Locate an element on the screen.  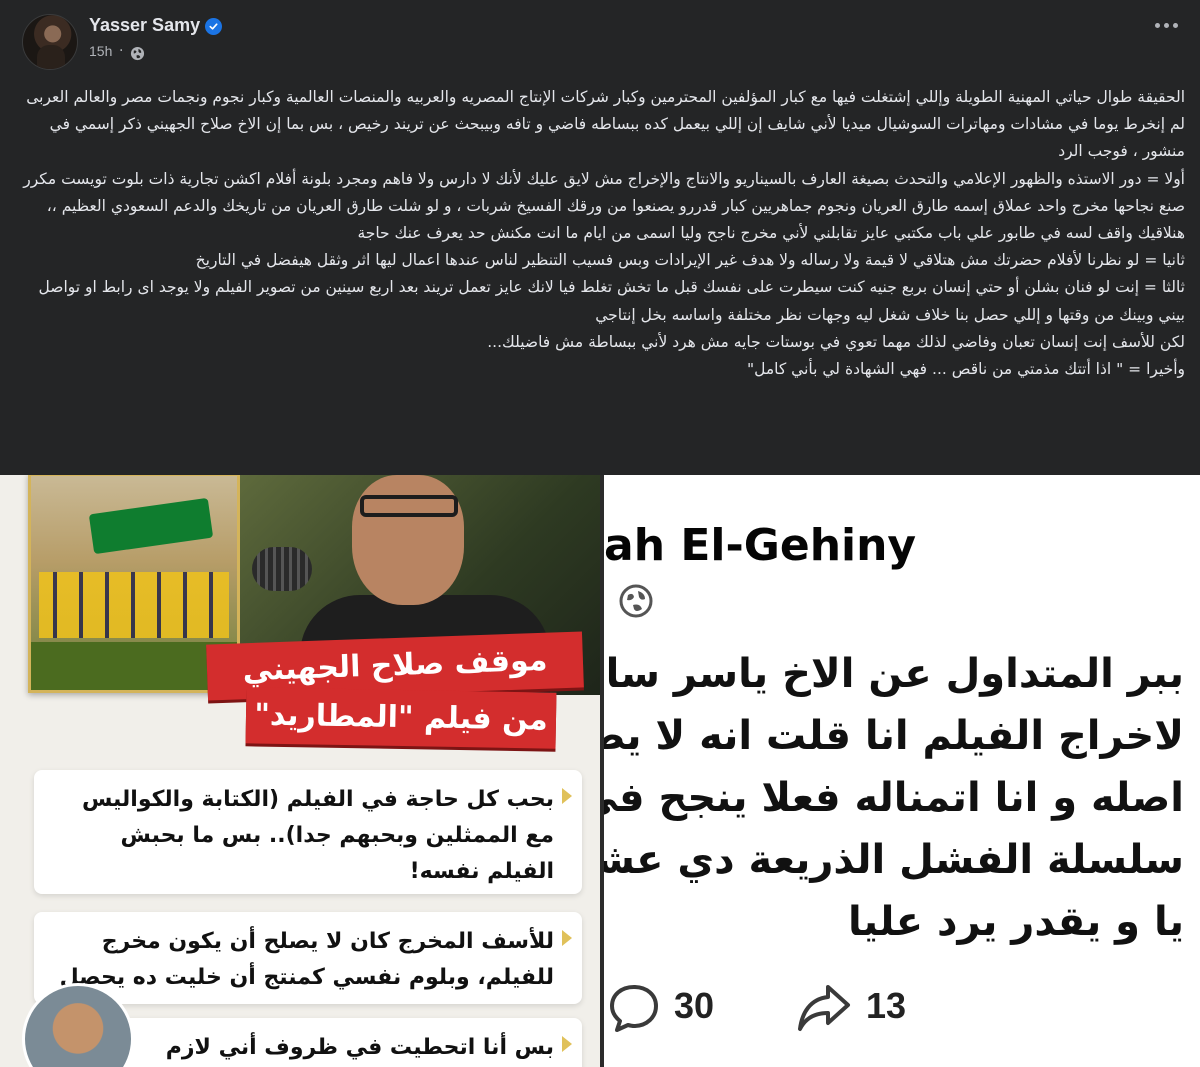
quoted-line: ببر المتداول عن الاخ ياسر سامي is located at coordinates (894, 674).